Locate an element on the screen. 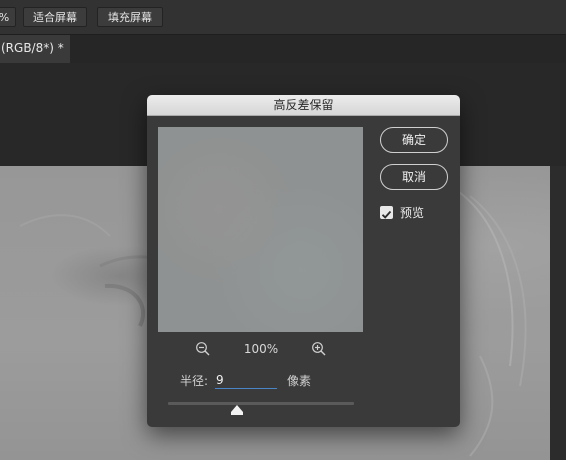 This screenshot has width=566, height=460. preview-checkbox is located at coordinates (386, 212).